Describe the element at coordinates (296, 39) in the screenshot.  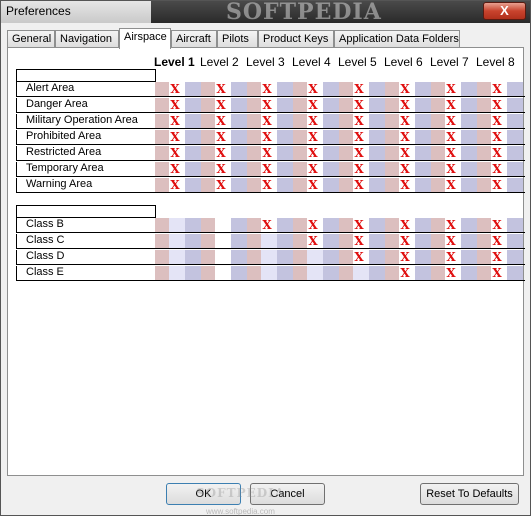
I see `tab-product-keys: Product Keys` at that location.